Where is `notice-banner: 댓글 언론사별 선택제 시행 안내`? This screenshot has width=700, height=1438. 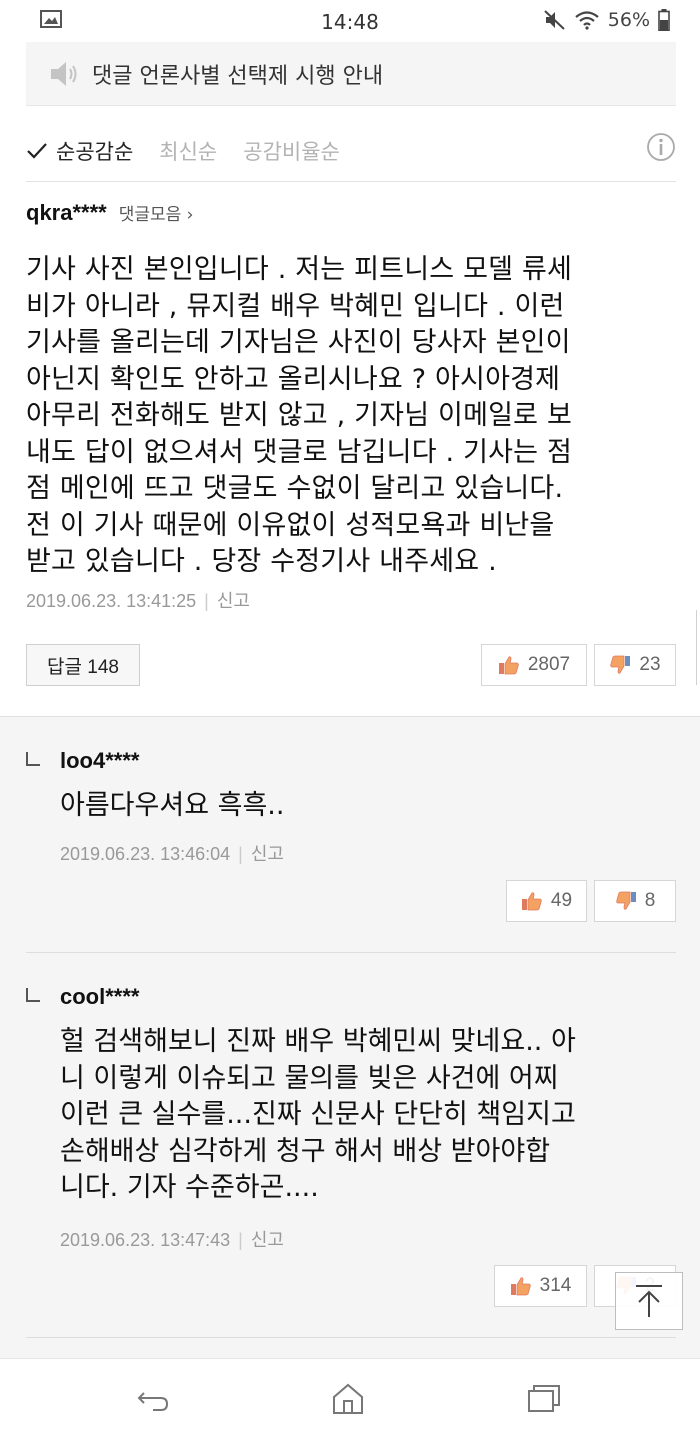 notice-banner: 댓글 언론사별 선택제 시행 안내 is located at coordinates (351, 74).